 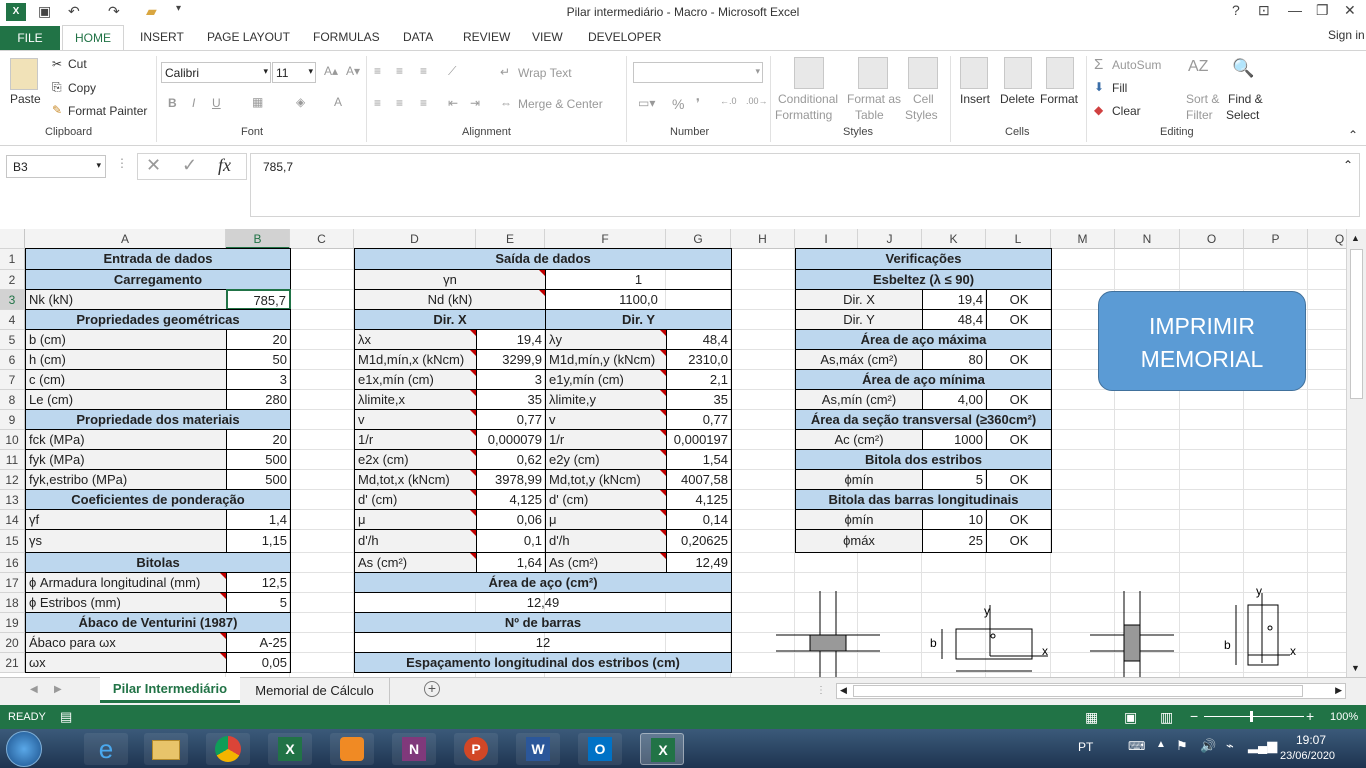 What do you see at coordinates (415, 399) in the screenshot?
I see `label-llx: λlimite,x` at bounding box center [415, 399].